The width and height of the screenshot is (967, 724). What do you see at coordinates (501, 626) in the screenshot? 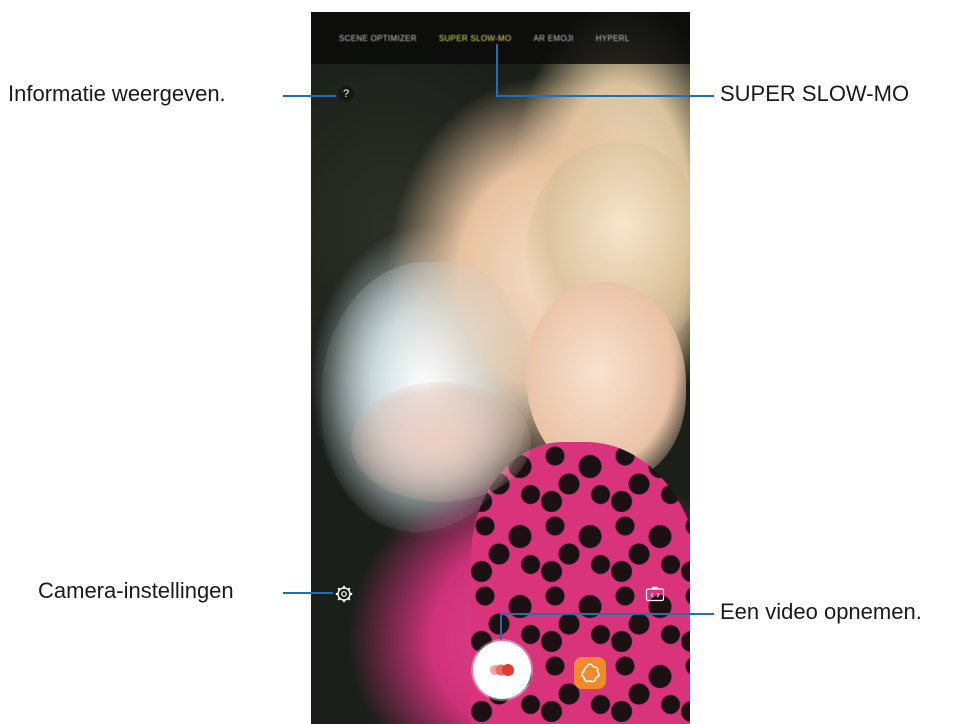
I see `leader-line-record-vertical` at bounding box center [501, 626].